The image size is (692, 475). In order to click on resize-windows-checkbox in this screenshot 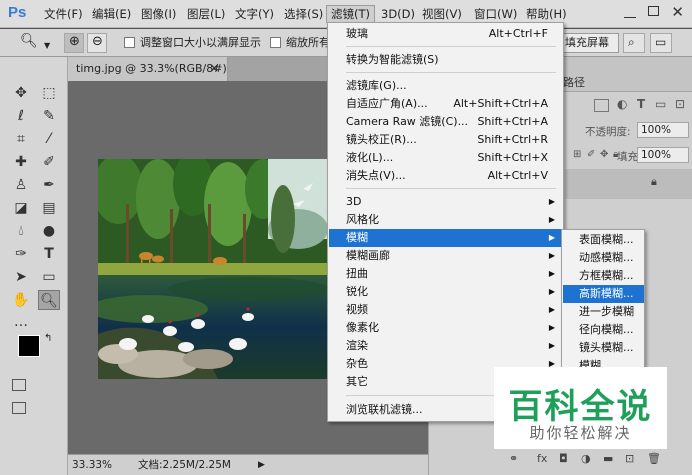, I will do `click(129, 42)`.